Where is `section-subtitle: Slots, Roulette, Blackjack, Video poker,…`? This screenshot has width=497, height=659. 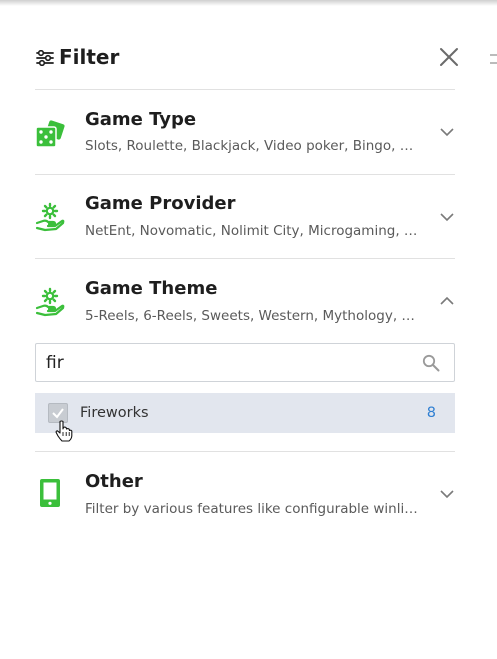
section-subtitle: Slots, Roulette, Blackjack, Video poker,… is located at coordinates (253, 146).